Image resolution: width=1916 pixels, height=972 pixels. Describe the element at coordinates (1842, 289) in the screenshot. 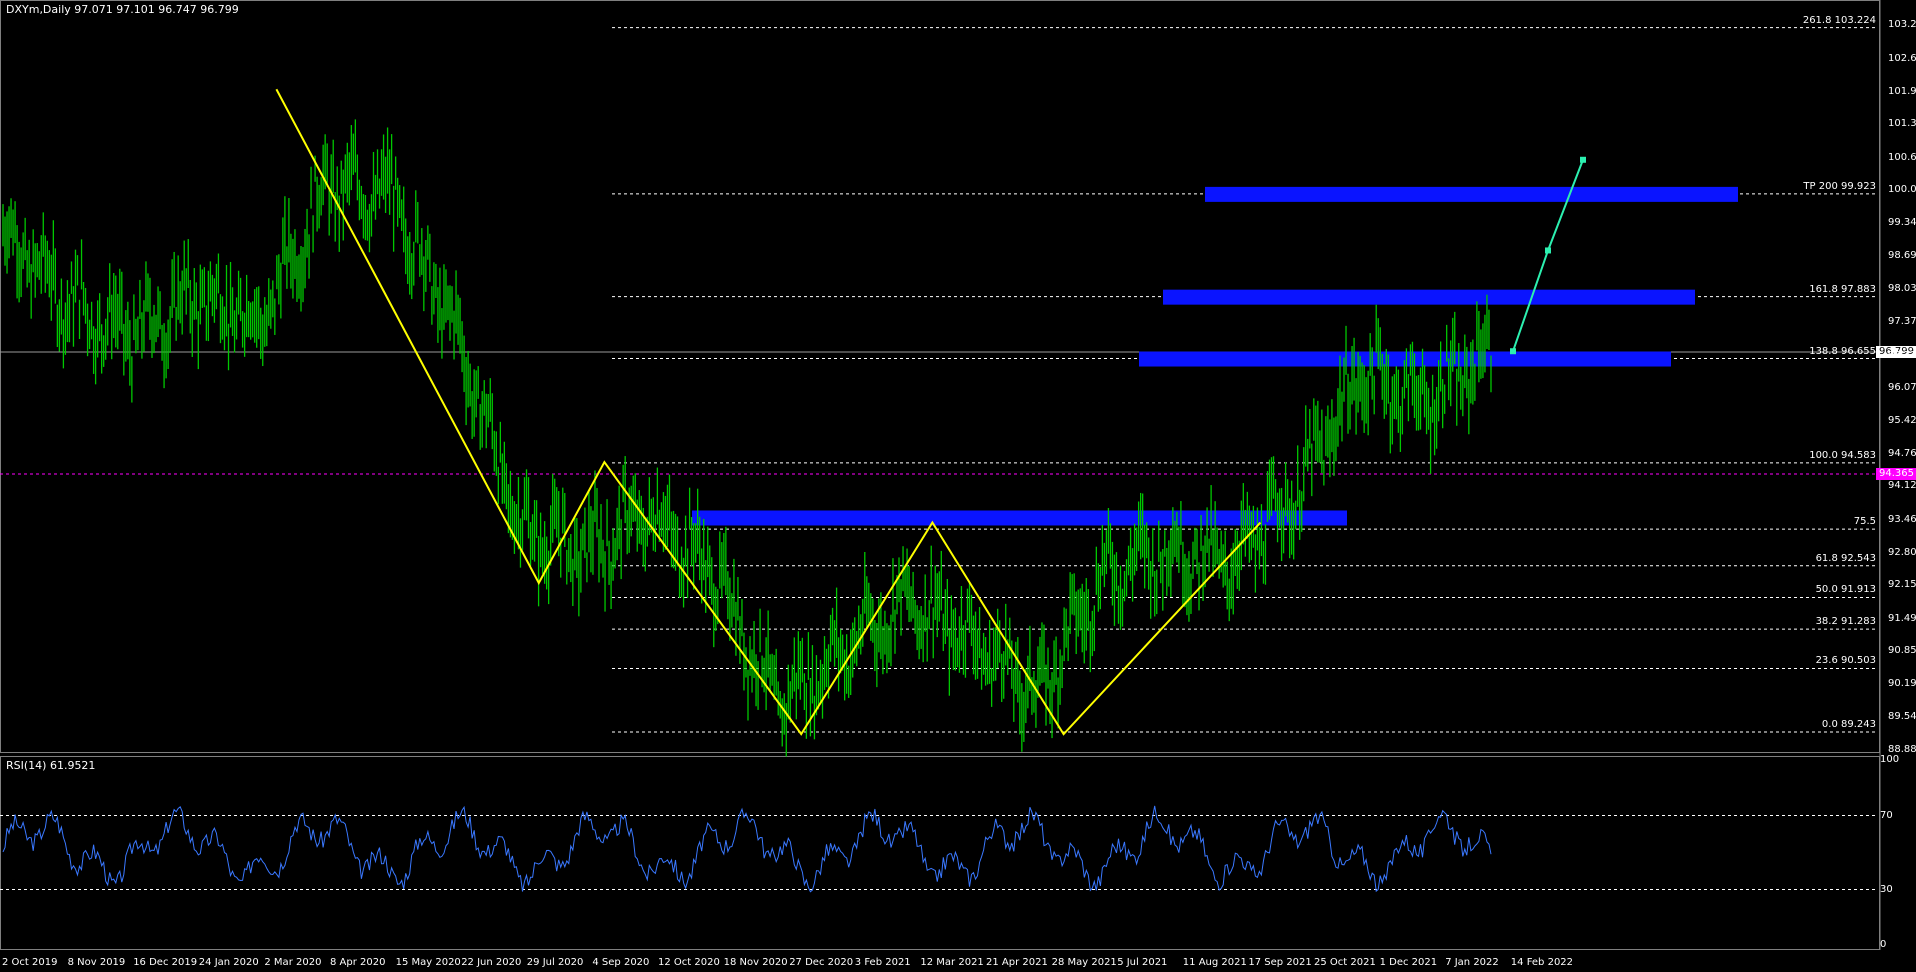

I see `fib-level-label: 161.8 97.883` at that location.